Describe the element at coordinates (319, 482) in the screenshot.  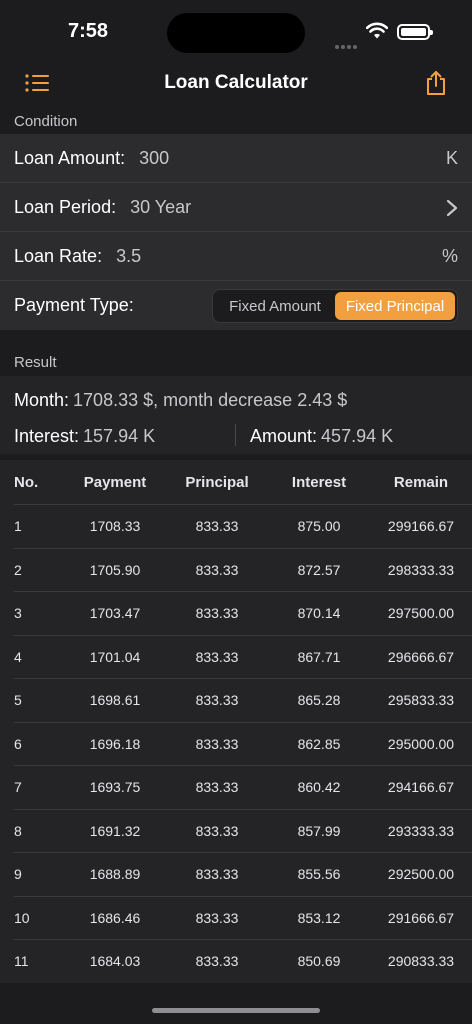
I see `header-interest: Interest` at that location.